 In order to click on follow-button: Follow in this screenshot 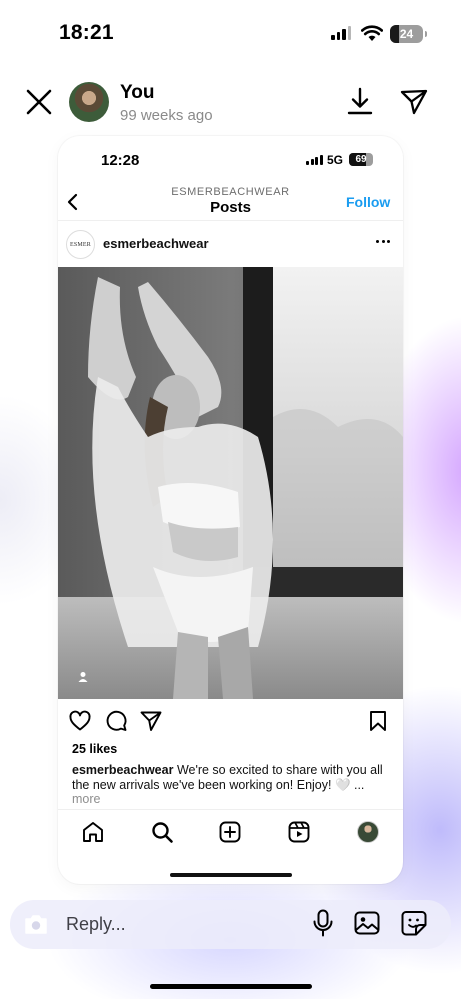, I will do `click(368, 202)`.